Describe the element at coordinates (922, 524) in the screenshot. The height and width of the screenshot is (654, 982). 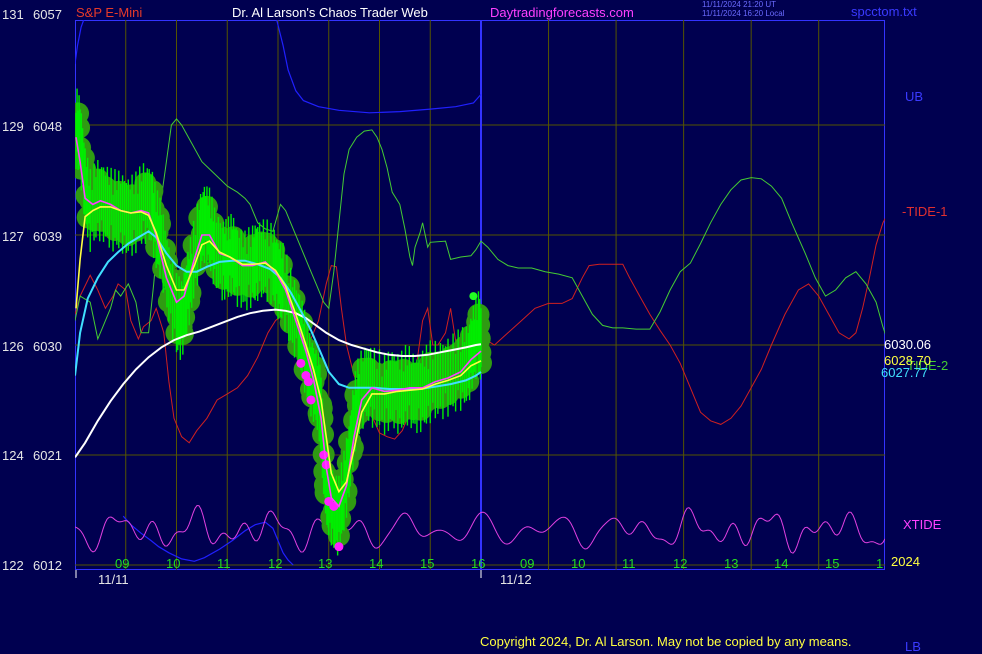
I see `xtide-label: XTIDE` at that location.